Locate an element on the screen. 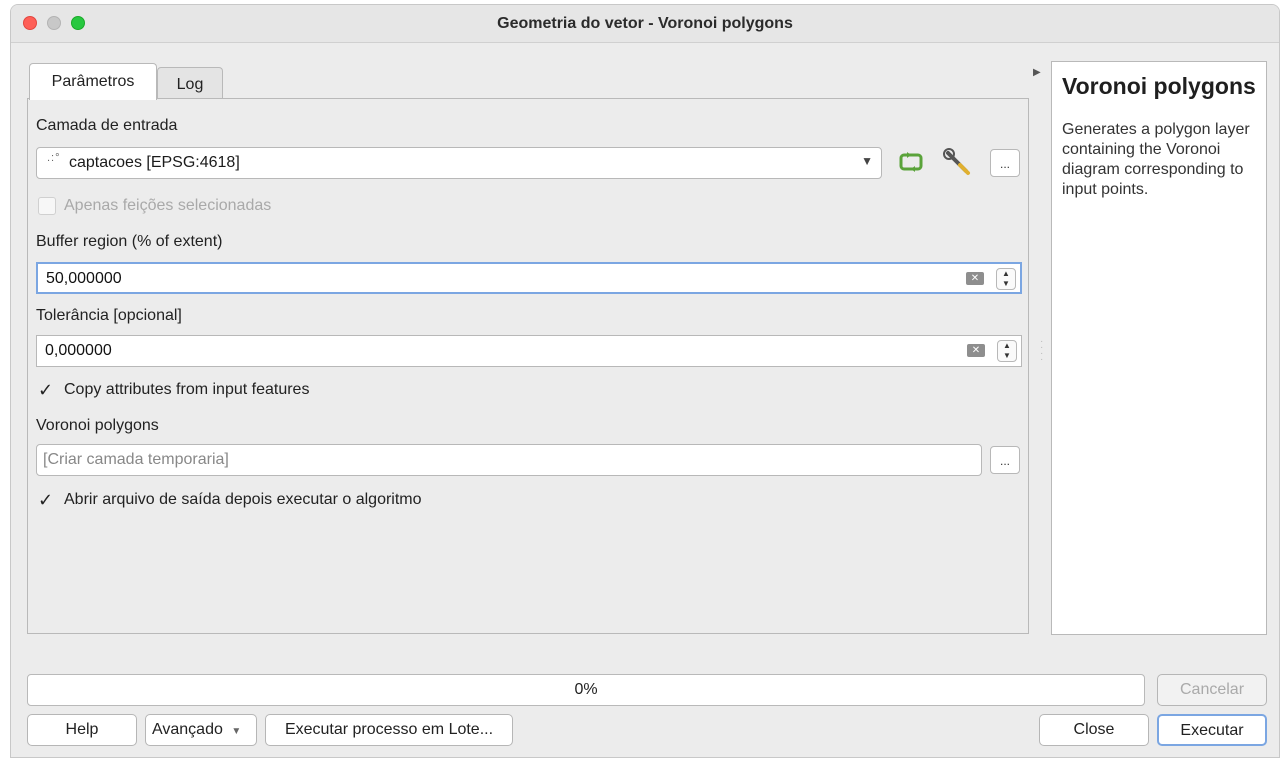 The image size is (1280, 758). iterate-refresh-icon is located at coordinates (911, 164).